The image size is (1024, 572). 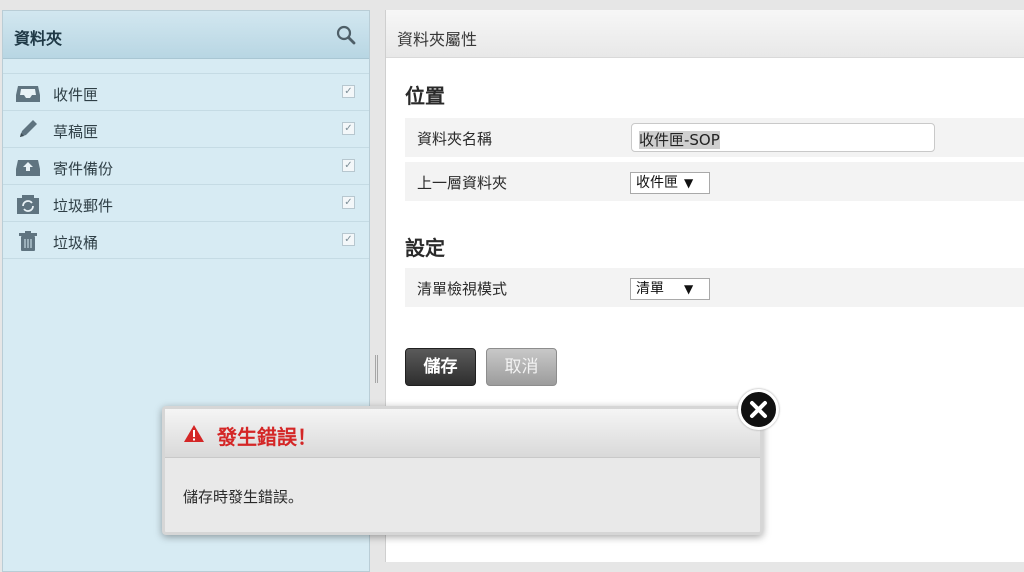 What do you see at coordinates (462, 470) in the screenshot?
I see `error-dialog: 發生錯誤！ 儲存時發生錯誤。` at bounding box center [462, 470].